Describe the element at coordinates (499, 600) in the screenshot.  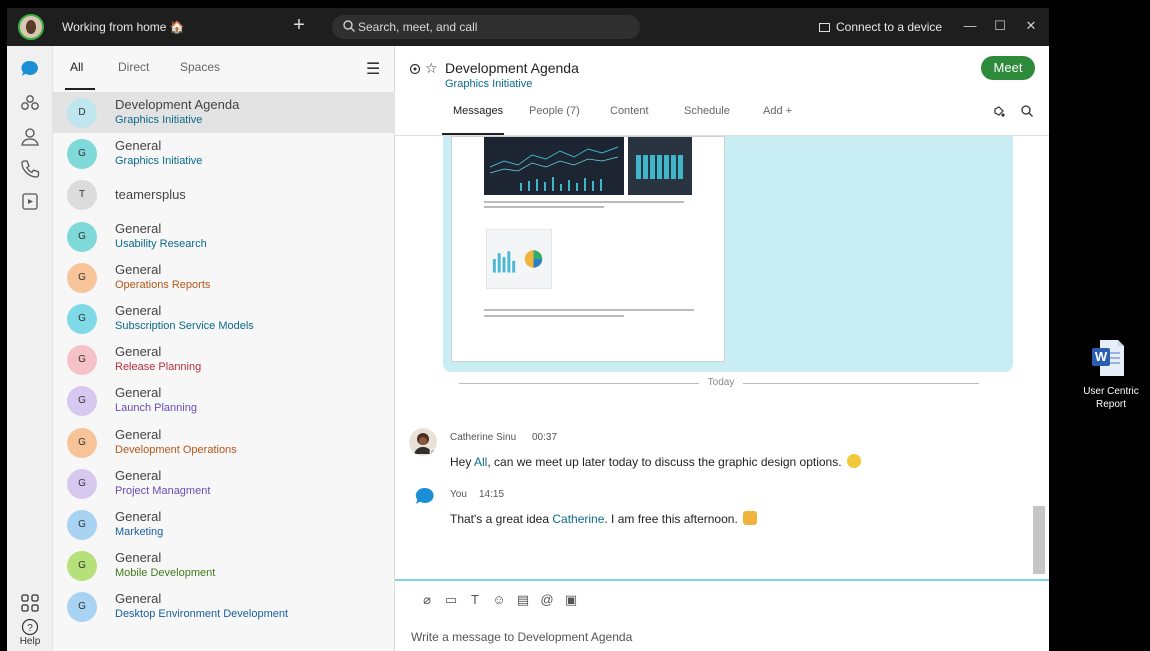
I see `emoji-icon: ☺` at that location.